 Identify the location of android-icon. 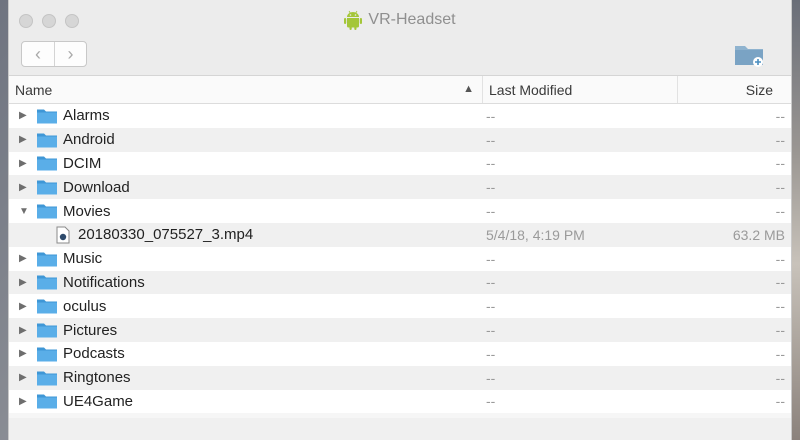
(353, 20).